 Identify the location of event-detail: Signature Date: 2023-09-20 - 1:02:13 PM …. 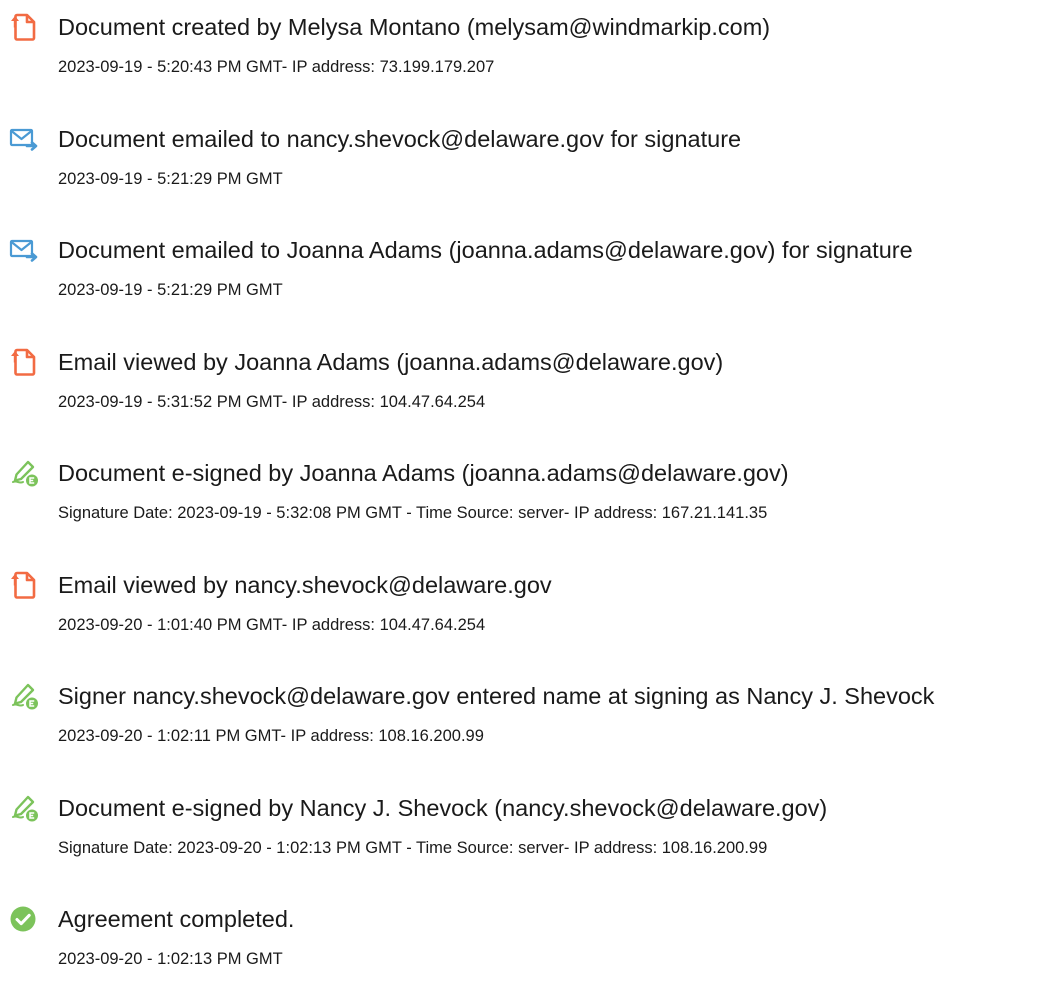
(413, 848).